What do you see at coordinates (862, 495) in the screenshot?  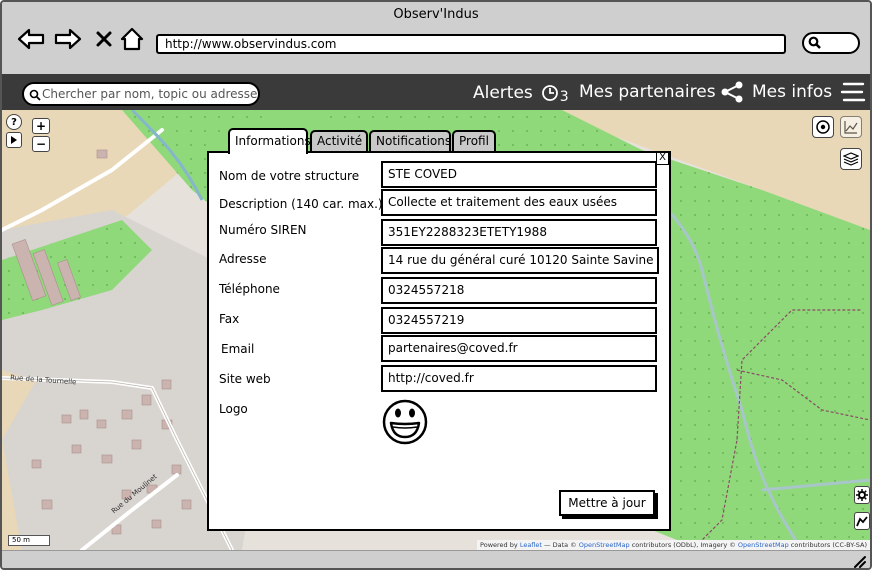 I see `settings-gear-icon` at bounding box center [862, 495].